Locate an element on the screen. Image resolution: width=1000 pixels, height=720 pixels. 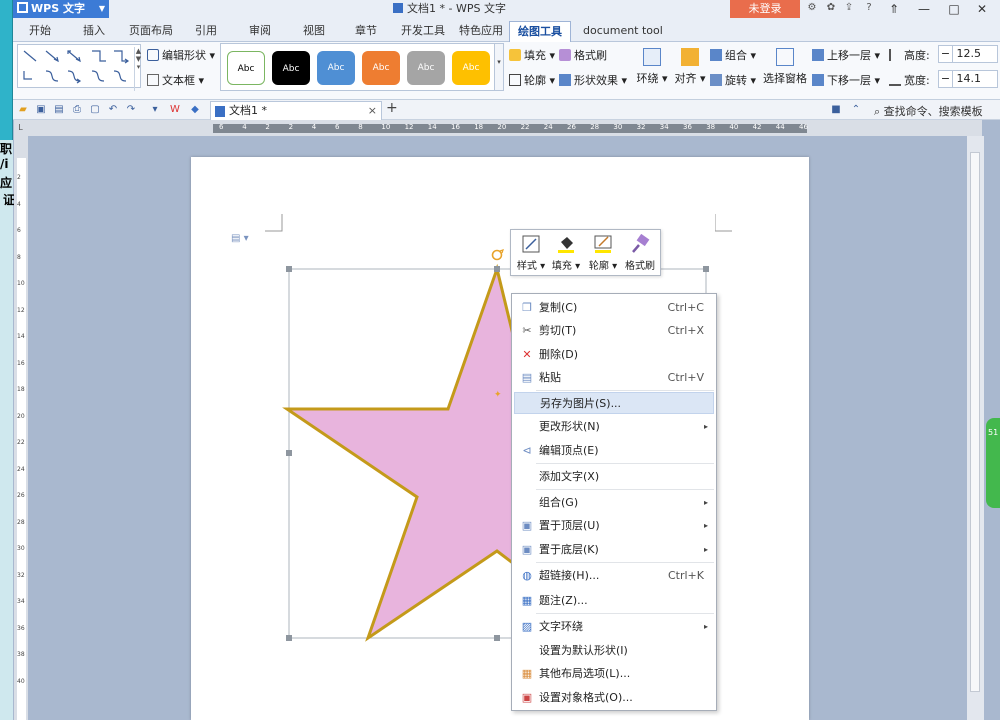
width-decrease-button: − is located at coordinates (946, 79).